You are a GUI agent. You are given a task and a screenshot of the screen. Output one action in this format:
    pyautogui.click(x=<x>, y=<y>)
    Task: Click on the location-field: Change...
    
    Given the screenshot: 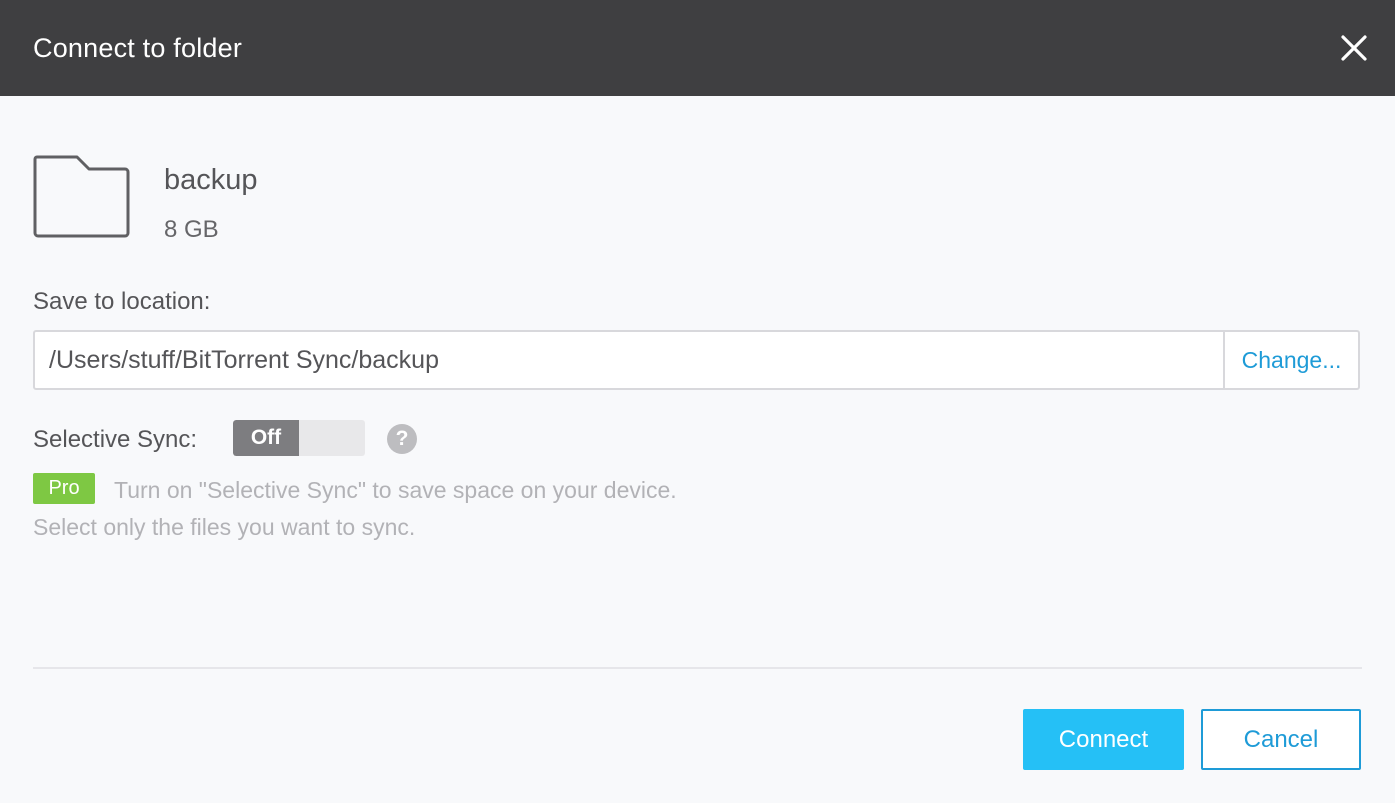 What is the action you would take?
    pyautogui.click(x=696, y=360)
    